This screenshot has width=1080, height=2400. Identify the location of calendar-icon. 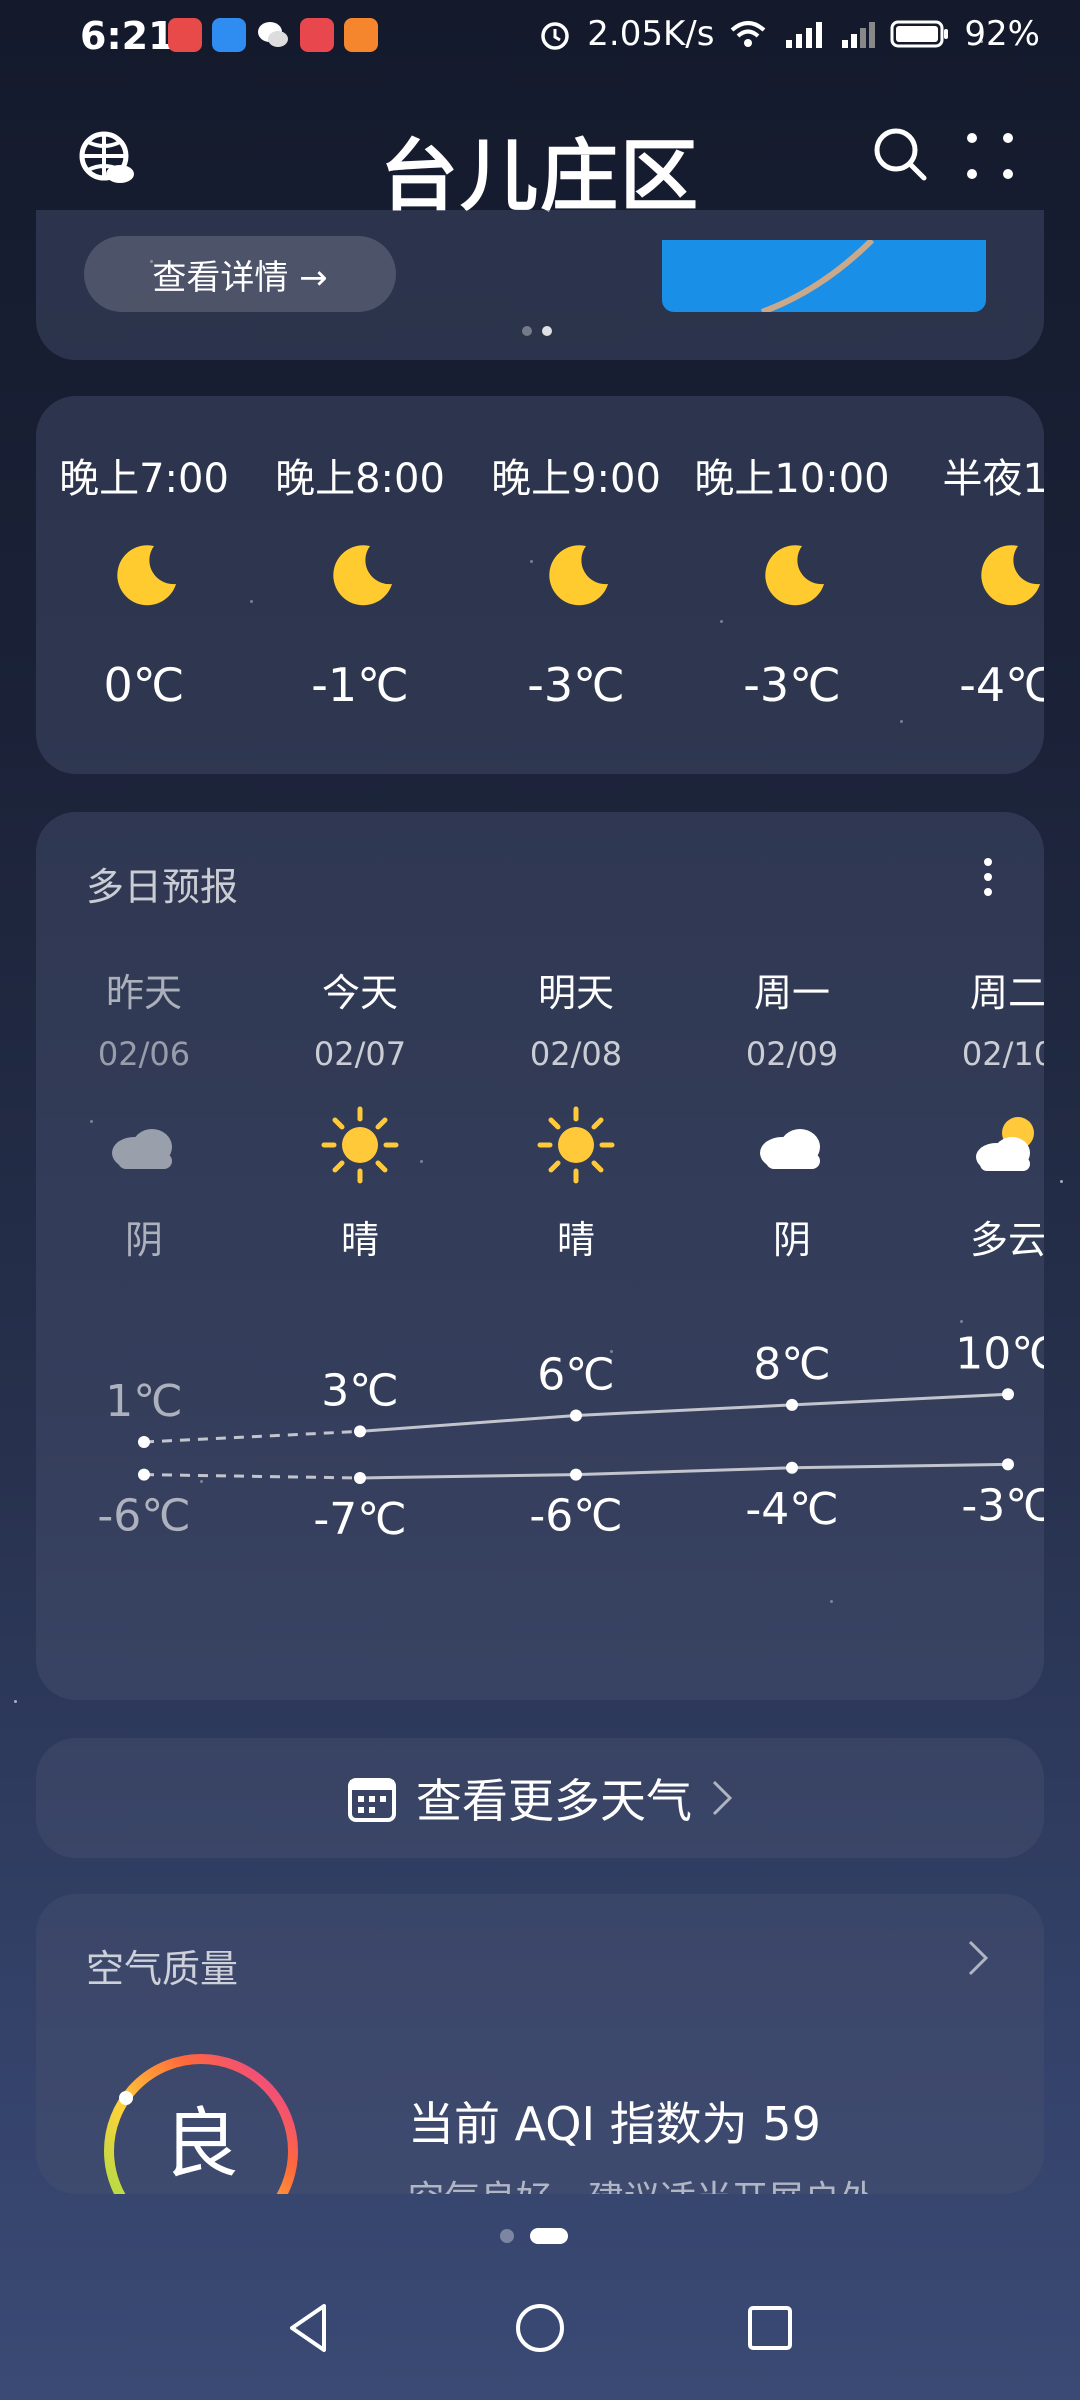
(372, 1800).